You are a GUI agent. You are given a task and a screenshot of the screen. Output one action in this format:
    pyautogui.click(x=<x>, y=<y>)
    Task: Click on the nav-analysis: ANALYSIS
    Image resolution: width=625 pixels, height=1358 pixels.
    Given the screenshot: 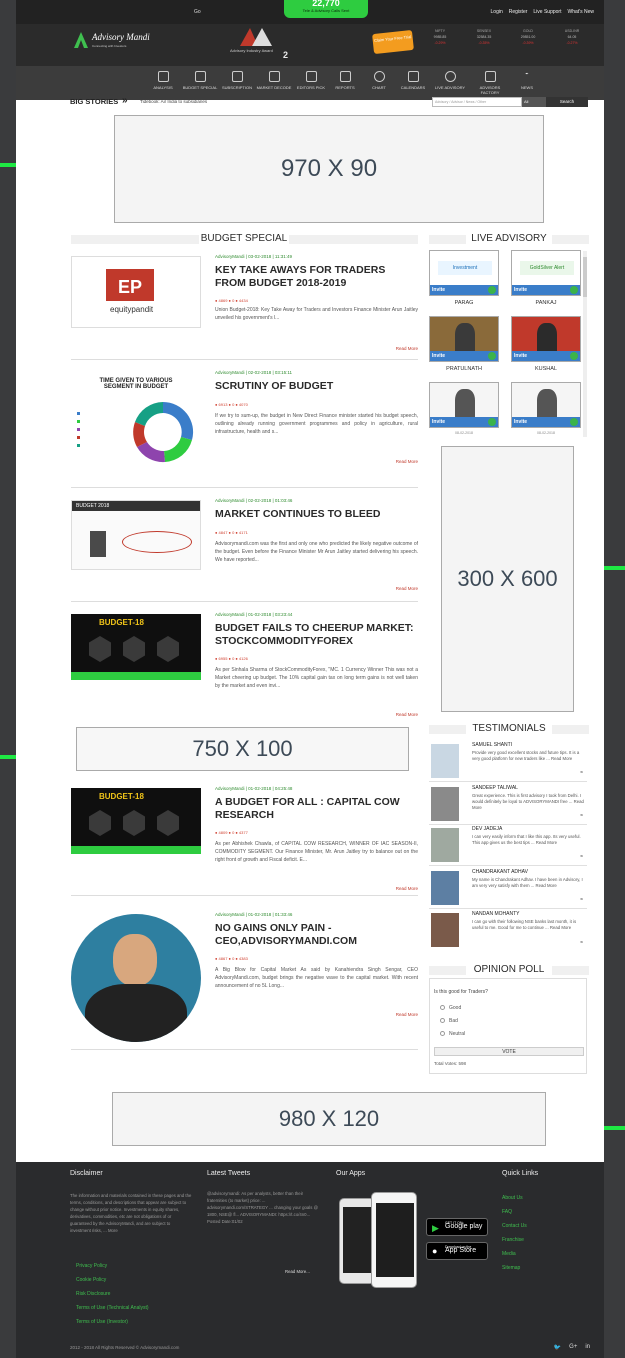 What is the action you would take?
    pyautogui.click(x=163, y=83)
    